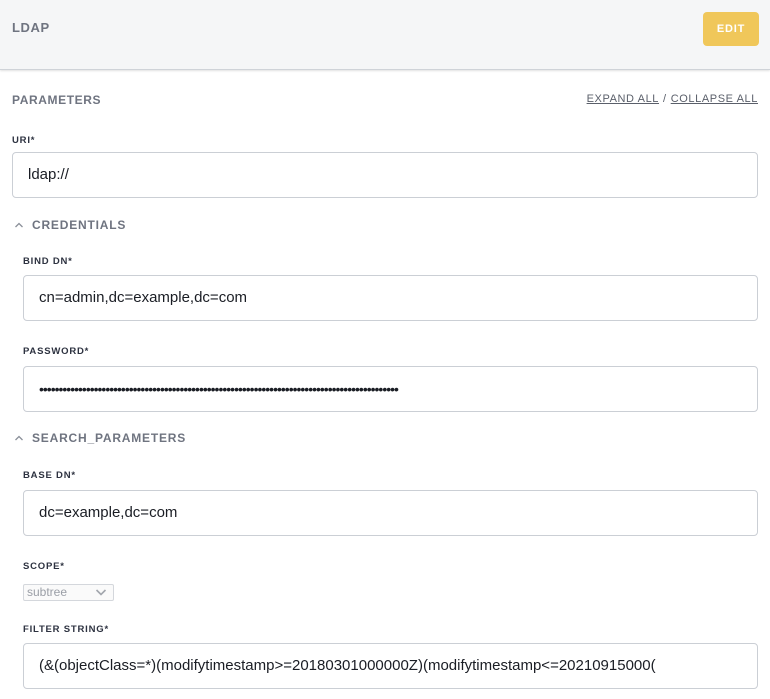  I want to click on expand-collapse-links: EXPAND ALL / COLLAPSE ALL, so click(672, 99).